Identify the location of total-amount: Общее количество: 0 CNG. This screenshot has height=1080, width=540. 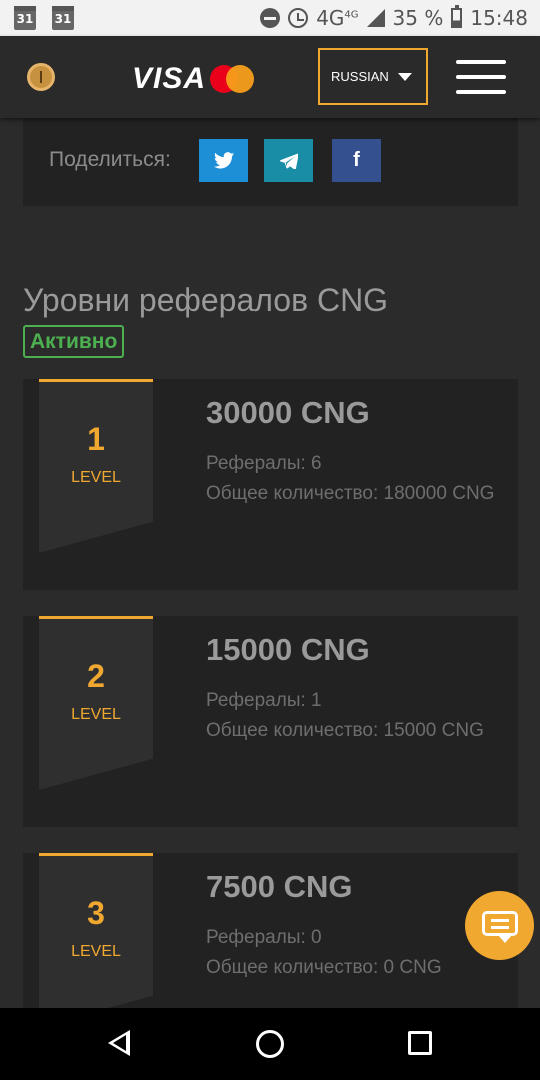
(324, 967).